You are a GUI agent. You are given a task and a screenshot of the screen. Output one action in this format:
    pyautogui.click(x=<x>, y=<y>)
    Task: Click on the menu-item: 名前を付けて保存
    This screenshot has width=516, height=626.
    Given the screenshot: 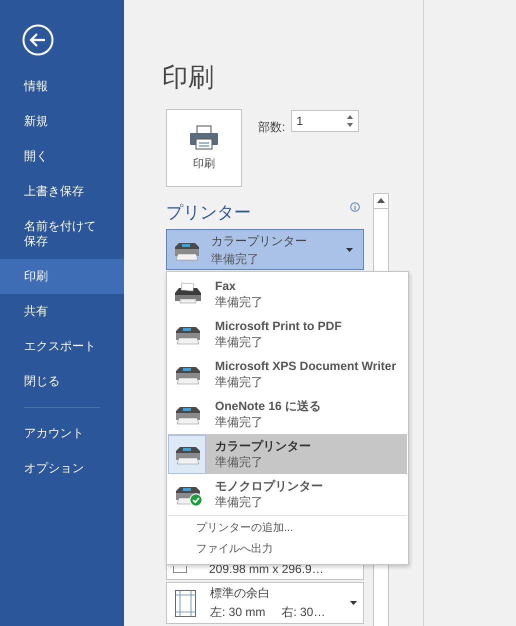 What is the action you would take?
    pyautogui.click(x=62, y=234)
    